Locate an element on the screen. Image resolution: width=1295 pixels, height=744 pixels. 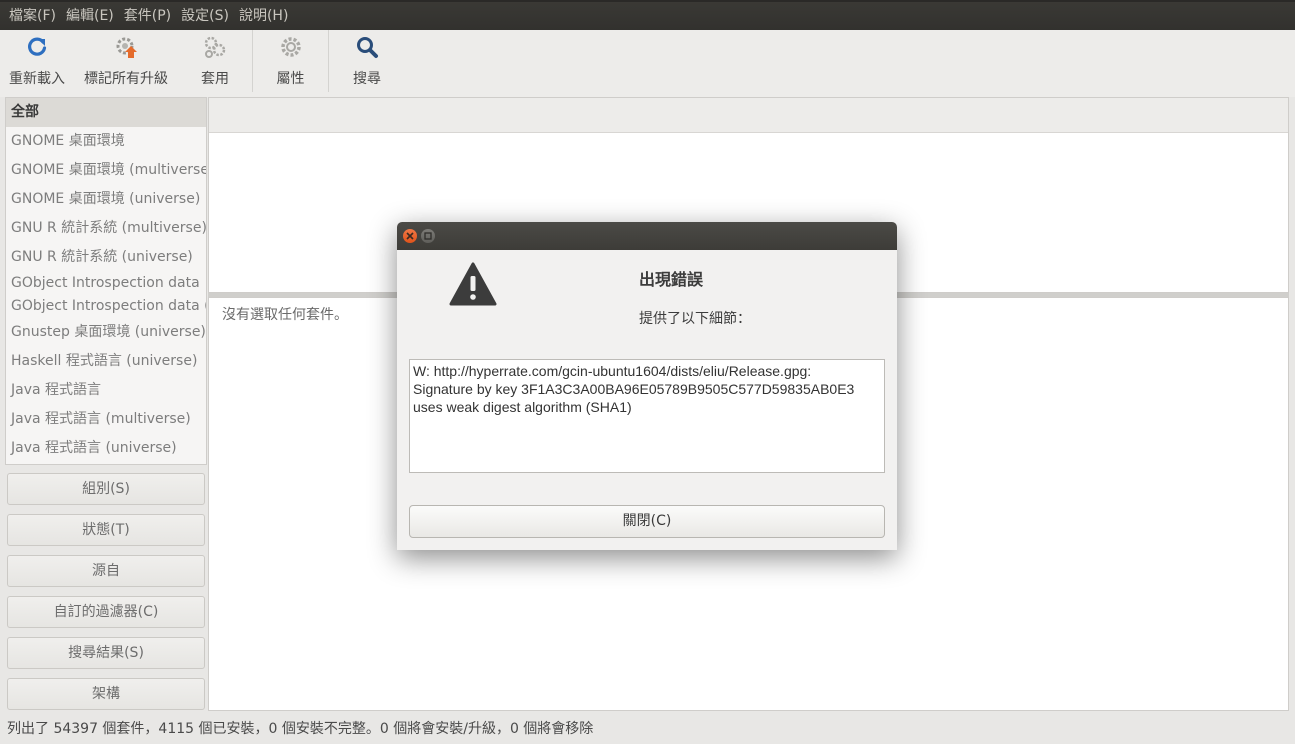
mark-upgrades-icon is located at coordinates (126, 47).